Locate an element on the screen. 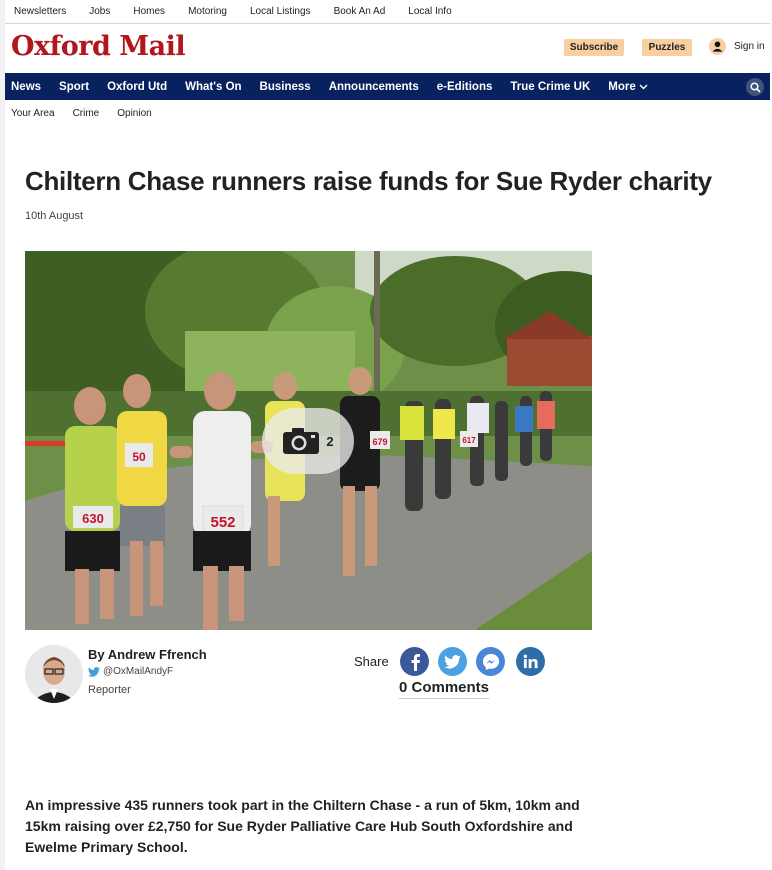  utility-link-motoring: Motoring is located at coordinates (207, 11).